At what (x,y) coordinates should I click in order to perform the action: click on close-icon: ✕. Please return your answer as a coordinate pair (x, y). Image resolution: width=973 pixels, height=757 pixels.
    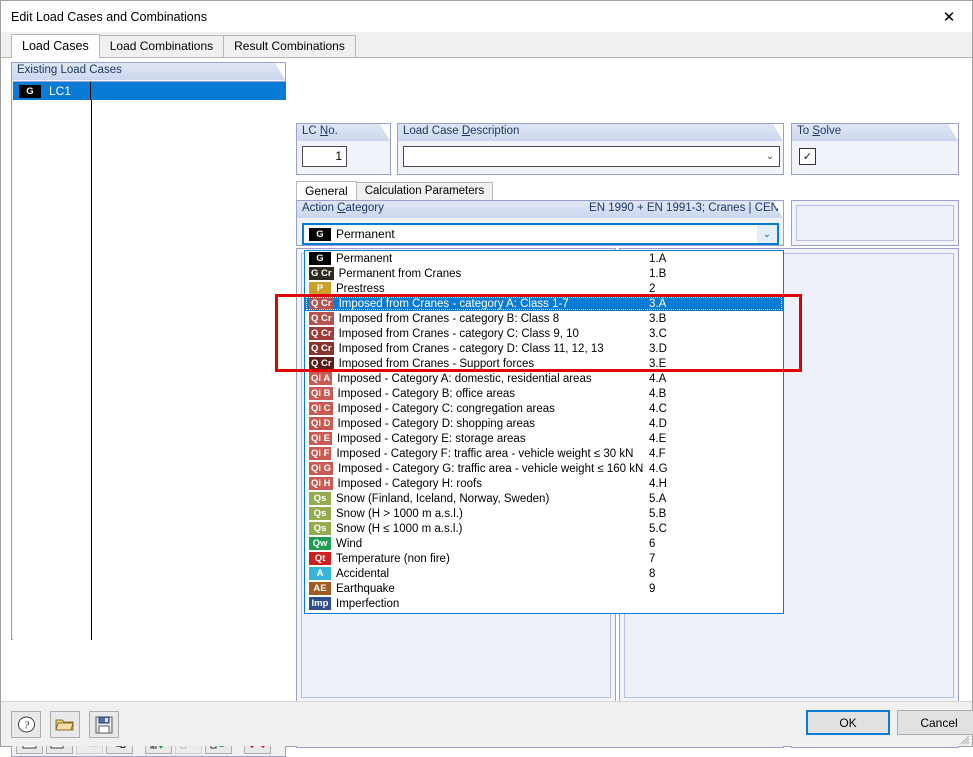
    Looking at the image, I should click on (949, 16).